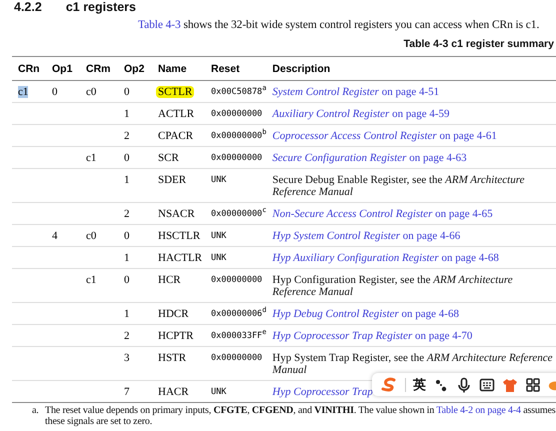 The height and width of the screenshot is (431, 556). I want to click on description-text: Hyp System Trap Register, see the ARM Architecture Reference Manual, so click(412, 364).